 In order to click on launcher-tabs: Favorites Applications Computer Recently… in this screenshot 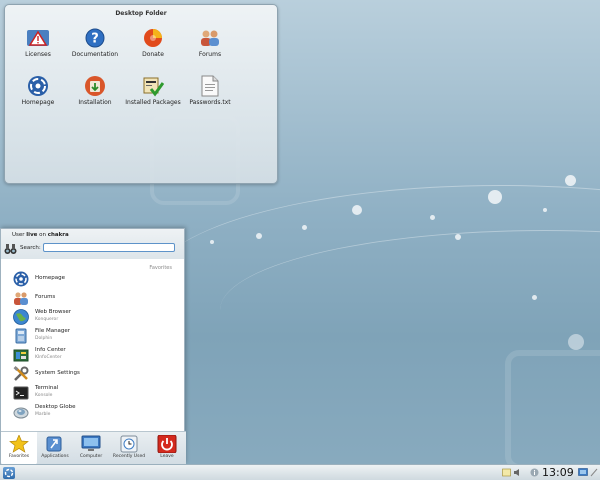, I will do `click(93, 448)`.